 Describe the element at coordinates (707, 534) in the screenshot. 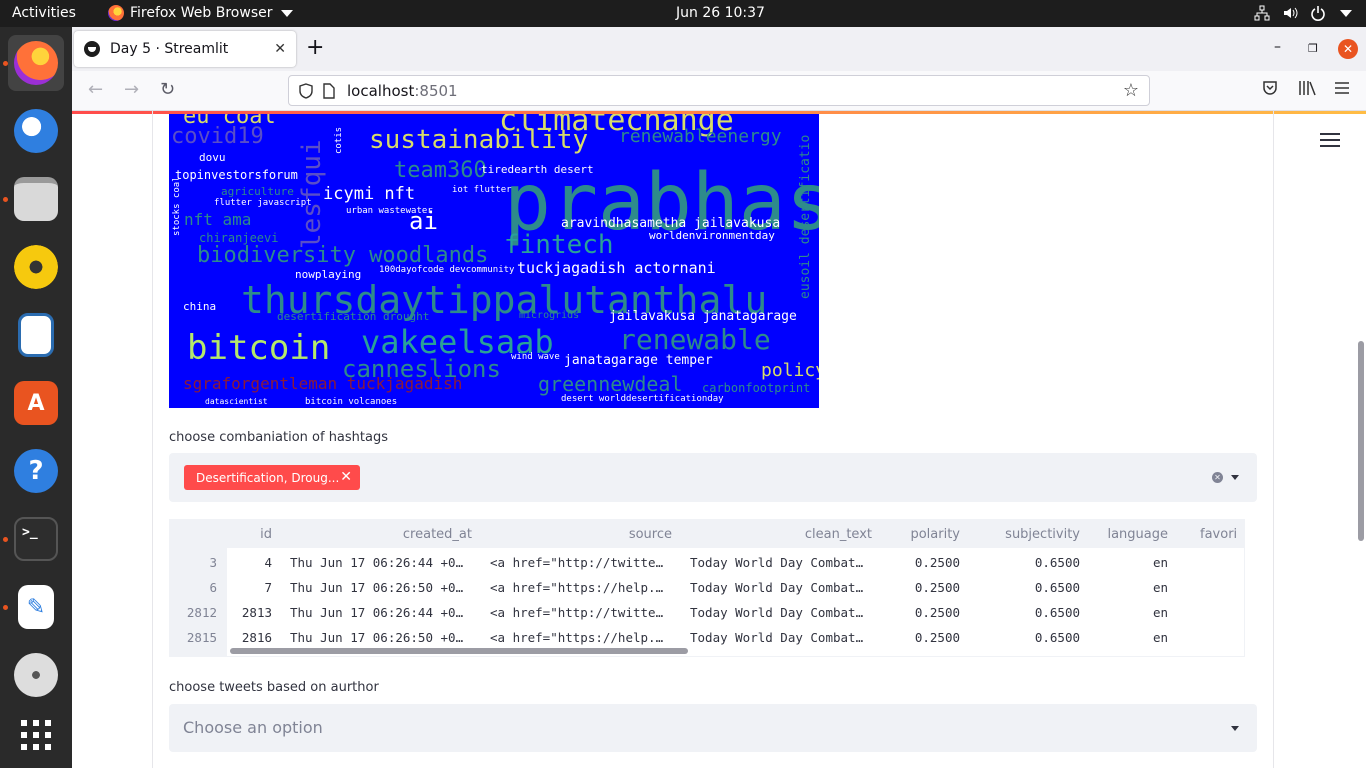

I see `dataframe-header` at that location.